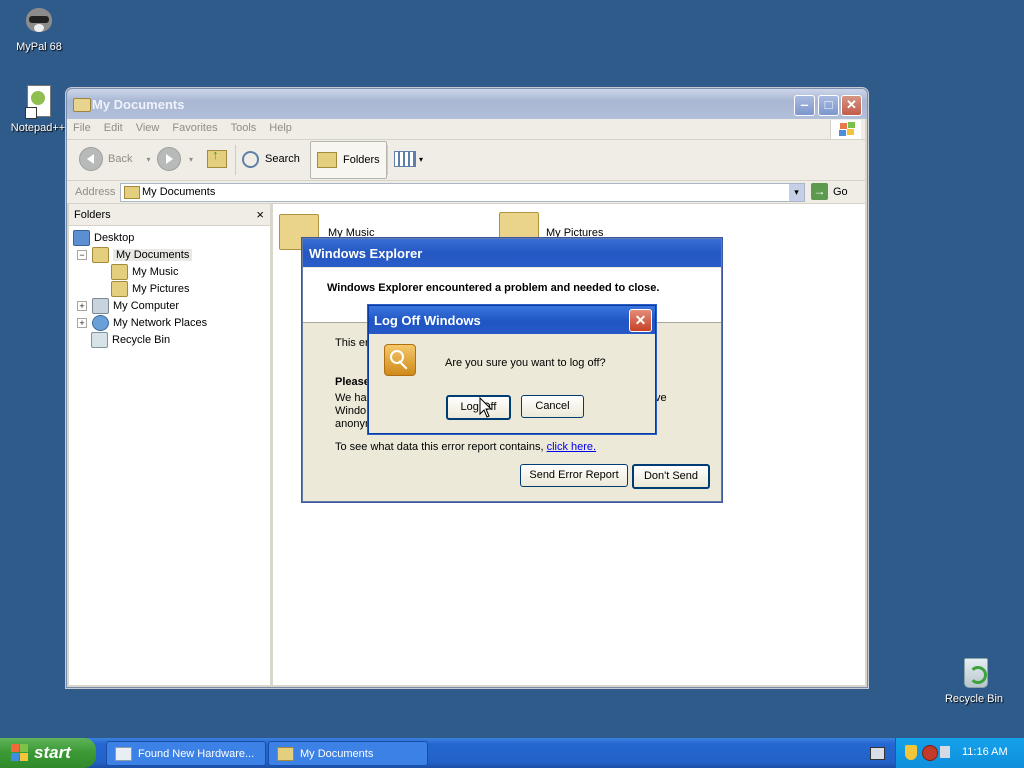 The width and height of the screenshot is (1024, 768). Describe the element at coordinates (142, 322) in the screenshot. I see `tree-item-my-network-places: + My Network Places` at that location.